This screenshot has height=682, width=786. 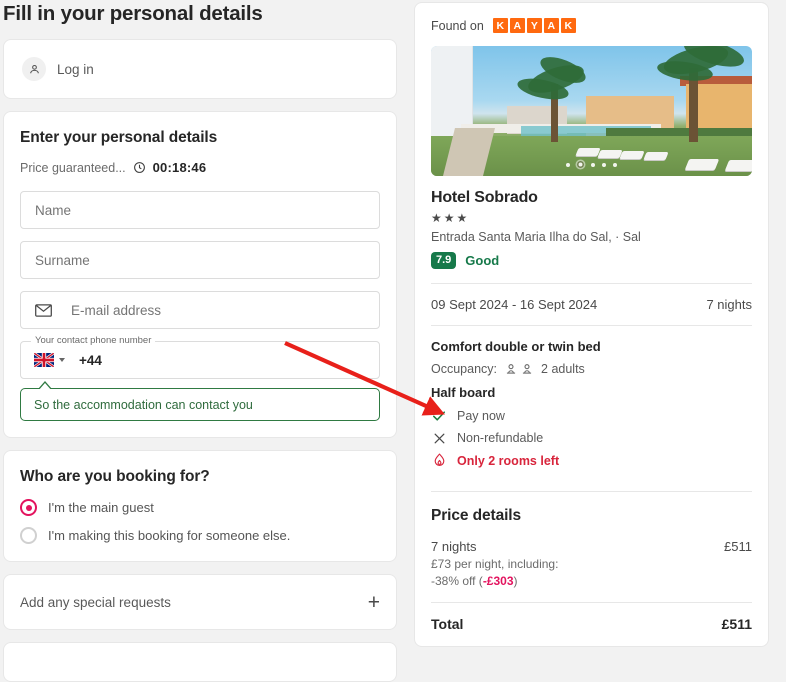 What do you see at coordinates (28, 507) in the screenshot?
I see `radio-main-guest` at bounding box center [28, 507].